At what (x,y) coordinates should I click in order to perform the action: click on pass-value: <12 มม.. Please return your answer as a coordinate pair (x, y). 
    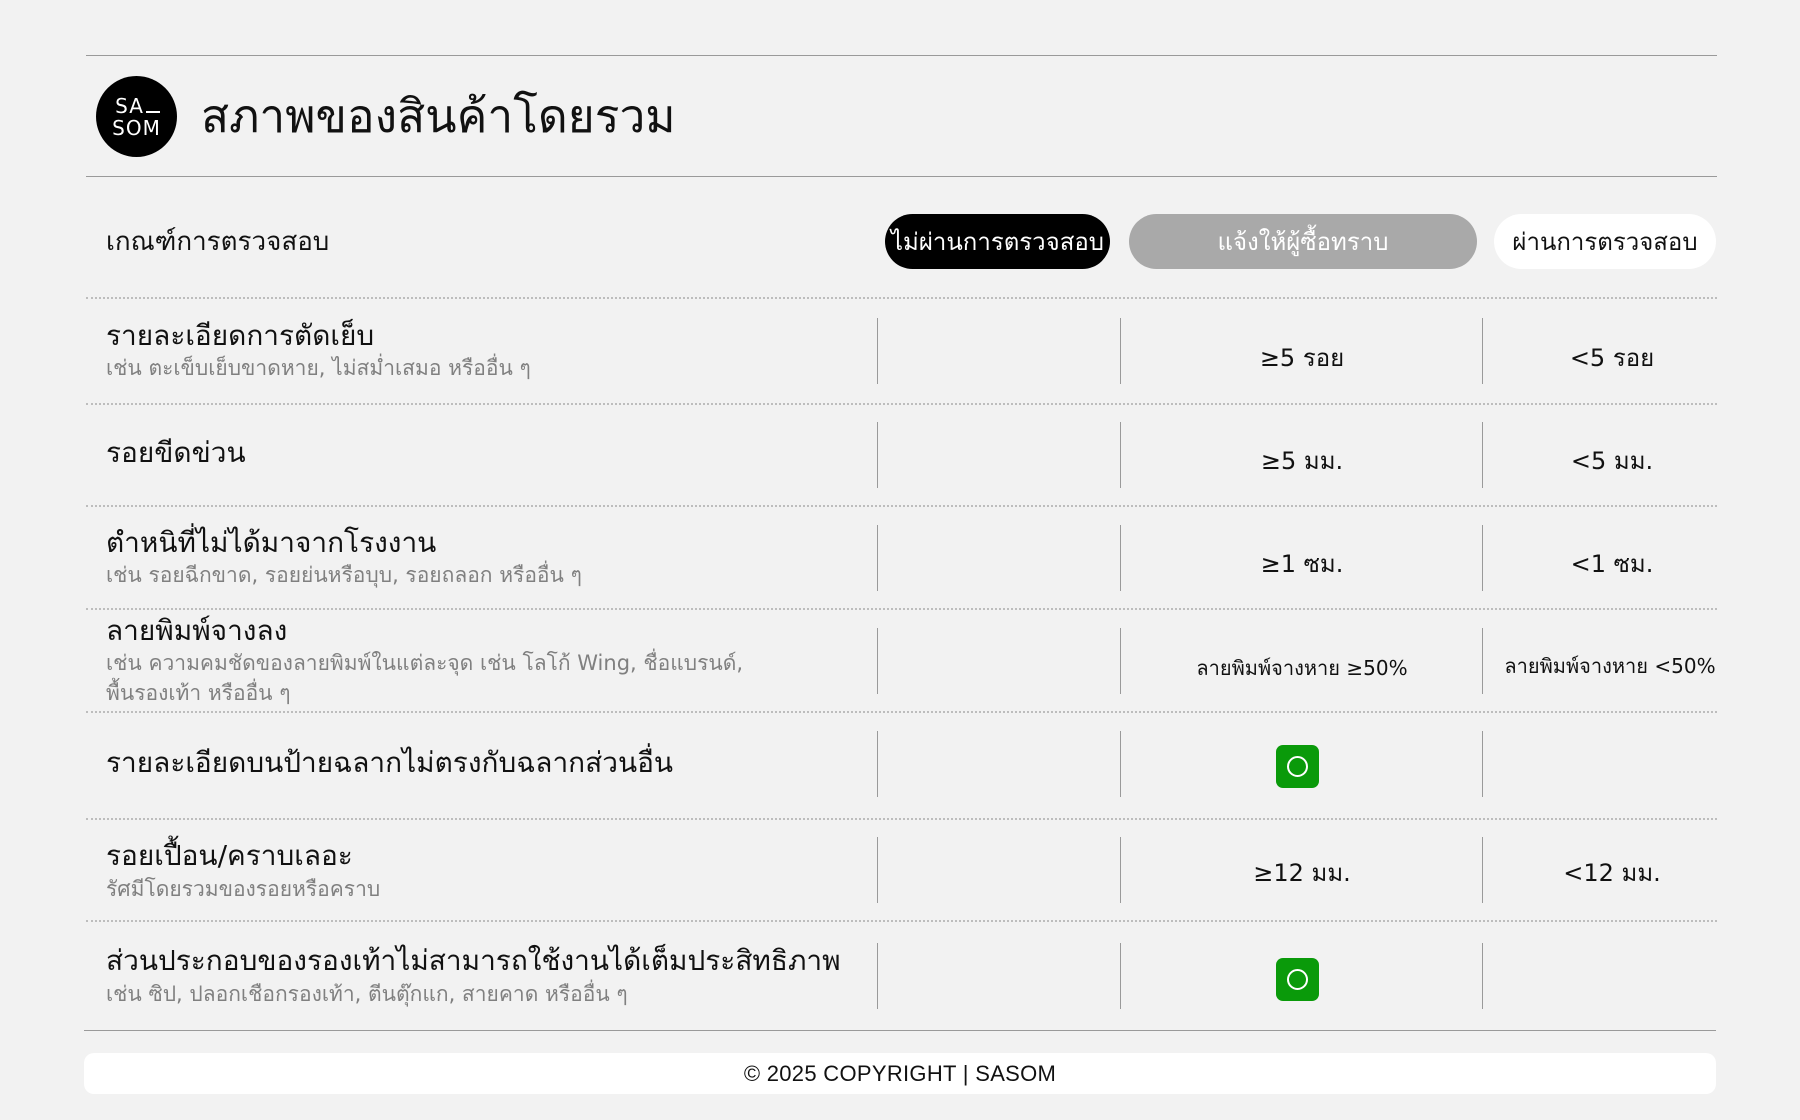
    Looking at the image, I should click on (1612, 873).